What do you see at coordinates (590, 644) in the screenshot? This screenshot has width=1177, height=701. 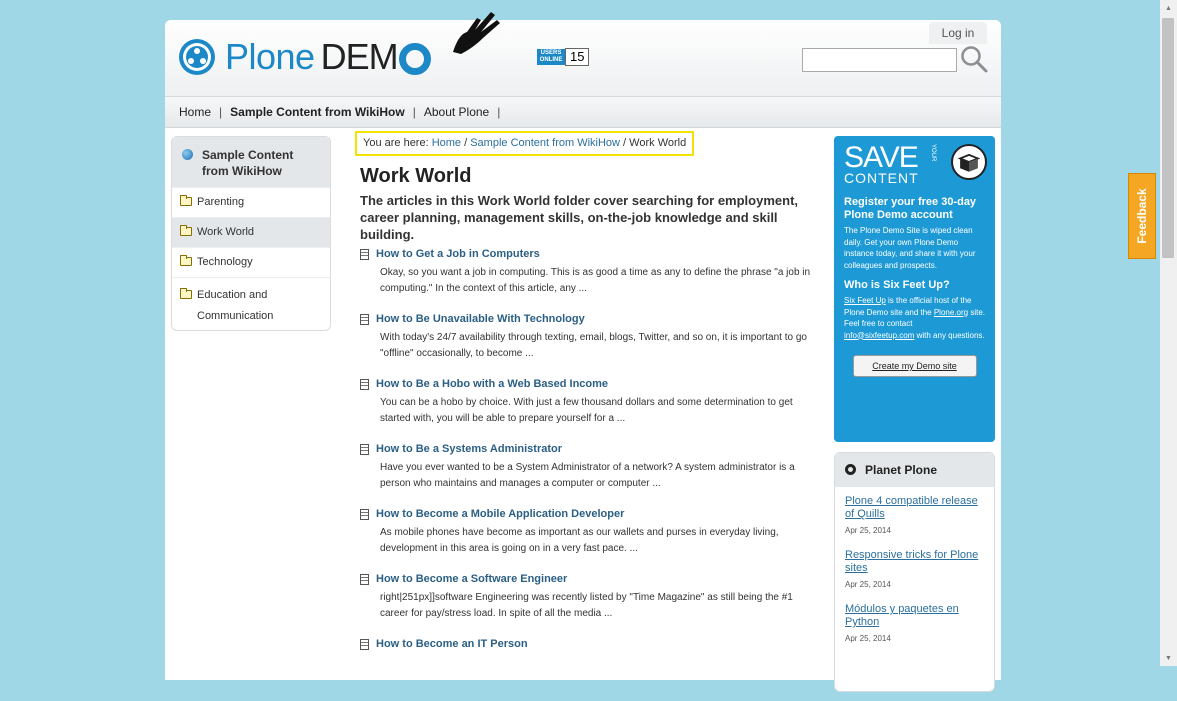 I see `item-title-link: How to Become an IT Person` at bounding box center [590, 644].